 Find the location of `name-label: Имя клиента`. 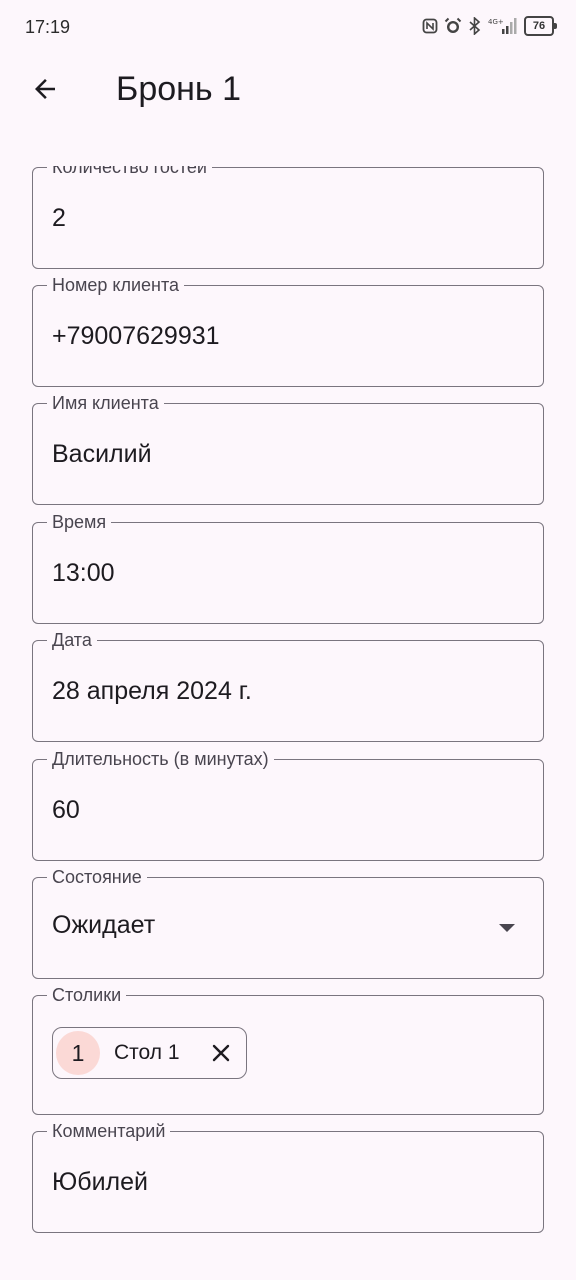

name-label: Имя клиента is located at coordinates (105, 403).